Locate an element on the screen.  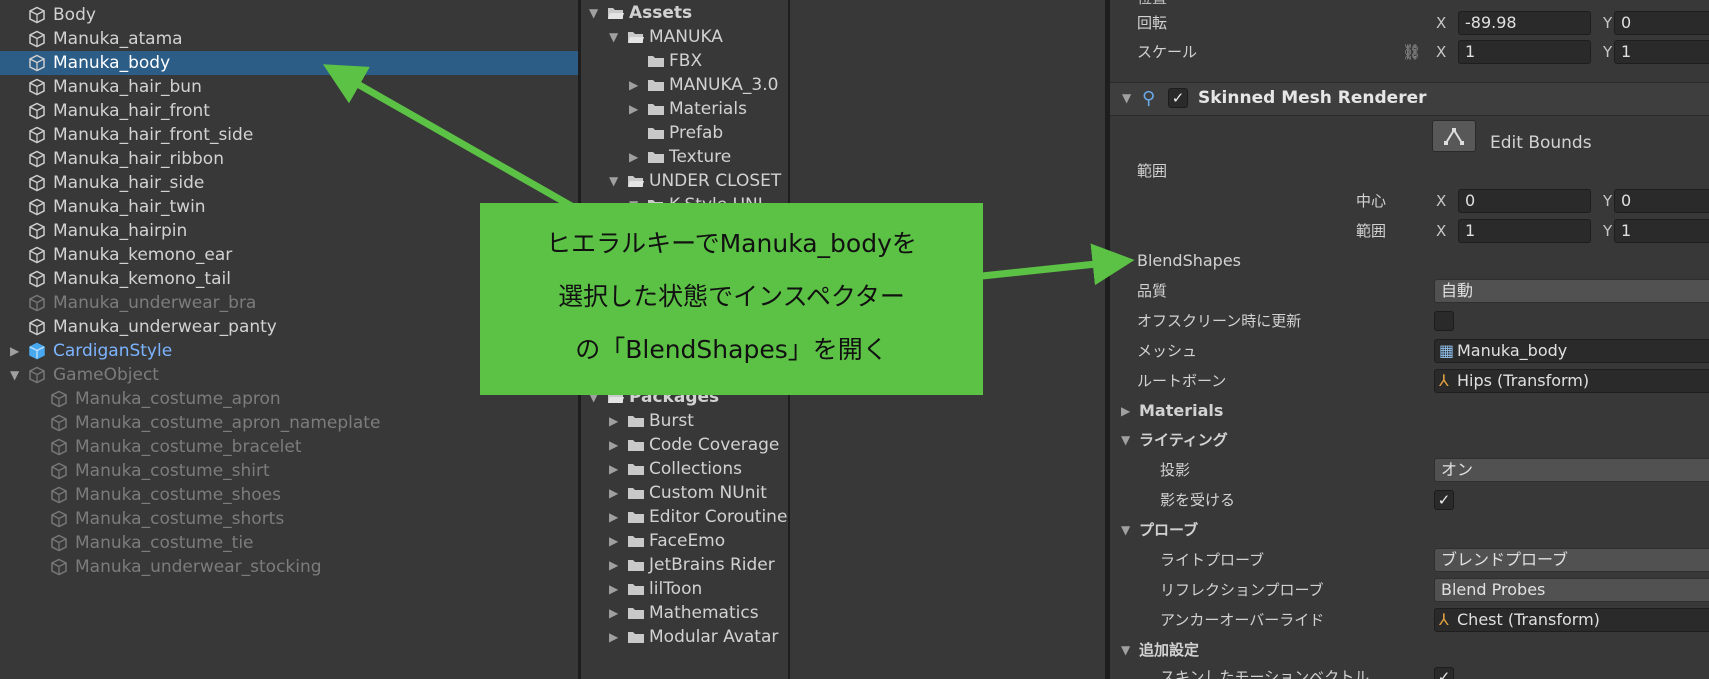
project-folder-item: ▶ Editor Coroutines is located at coordinates (684, 517).